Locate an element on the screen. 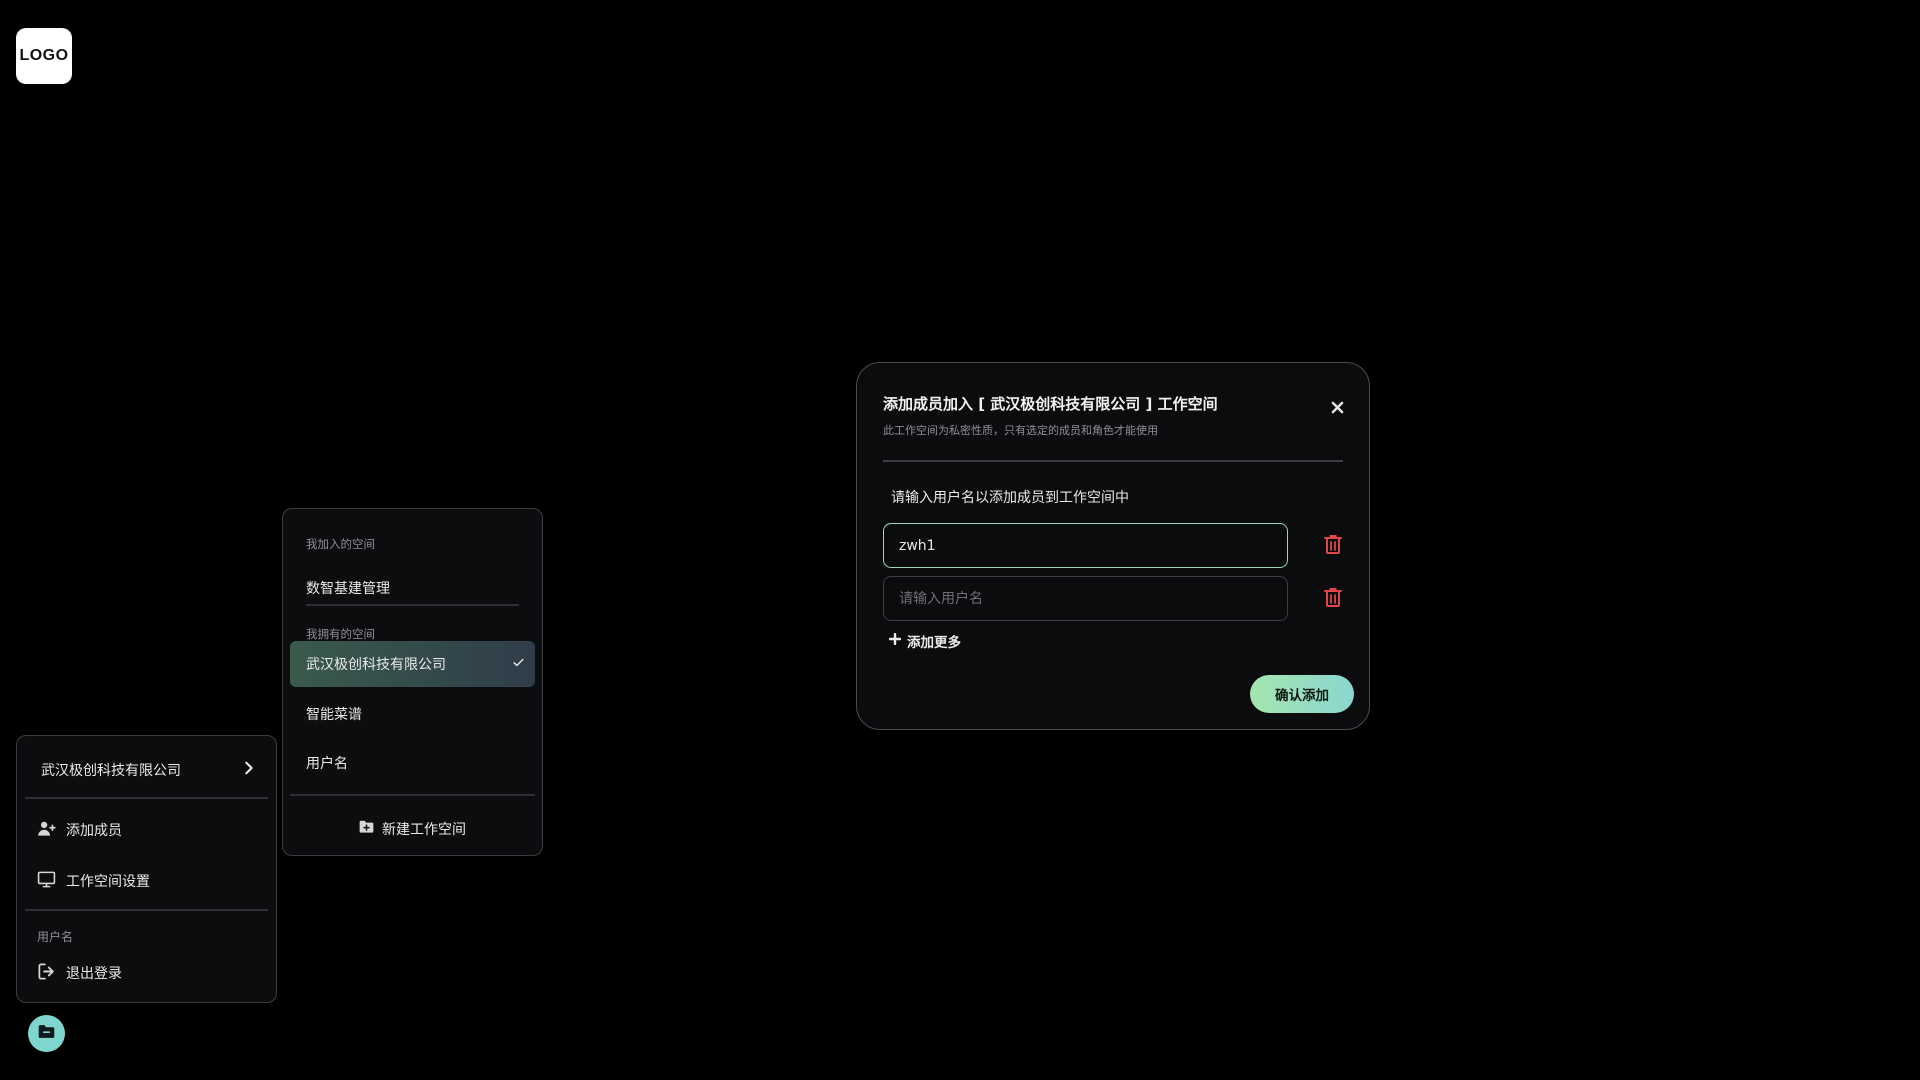  workspace-item-selected: 武汉极创科技有限公司 is located at coordinates (412, 664).